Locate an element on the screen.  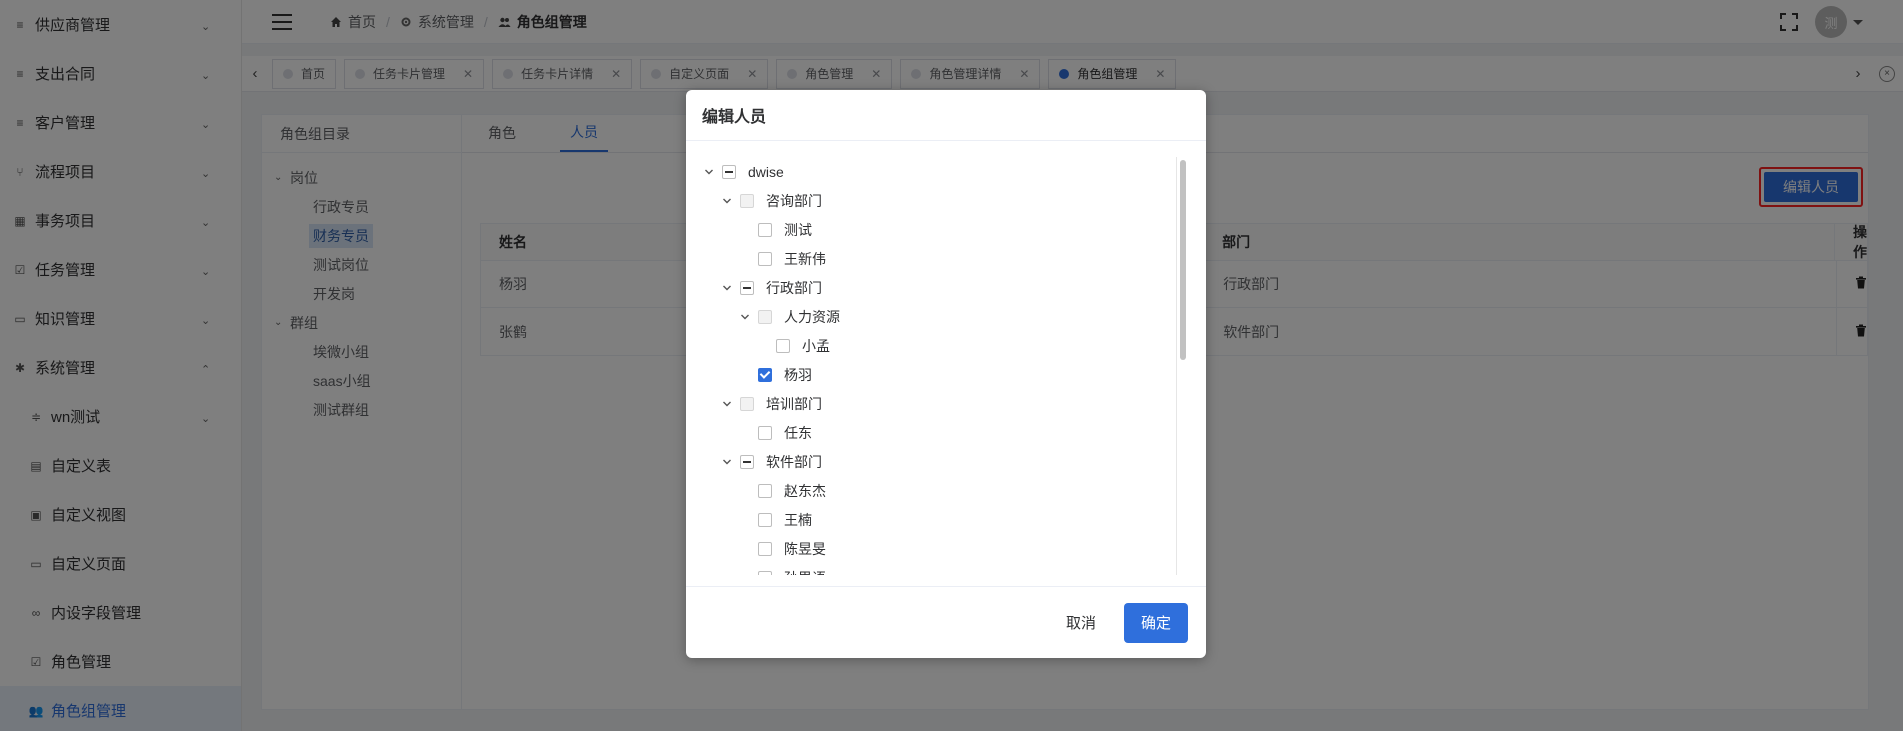
dialog-footer: 取消 确定 is located at coordinates (946, 622).